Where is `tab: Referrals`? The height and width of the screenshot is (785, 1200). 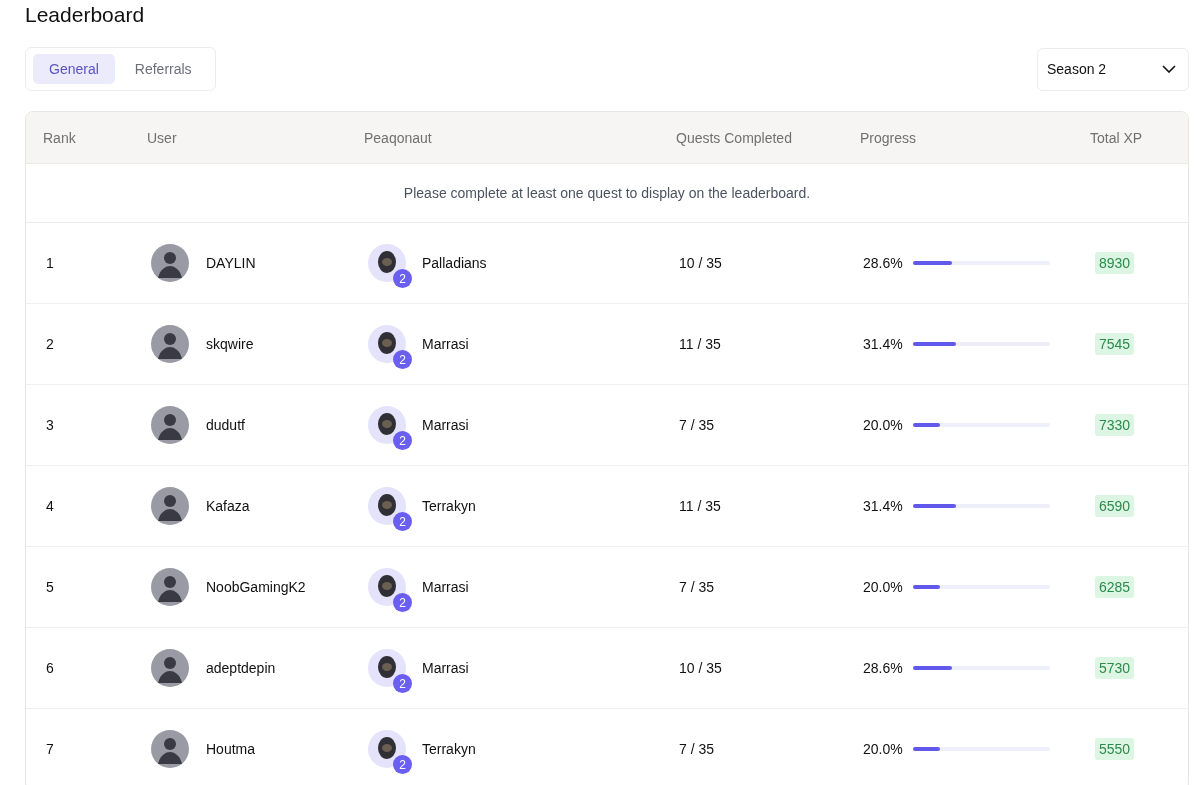
tab: Referrals is located at coordinates (163, 69).